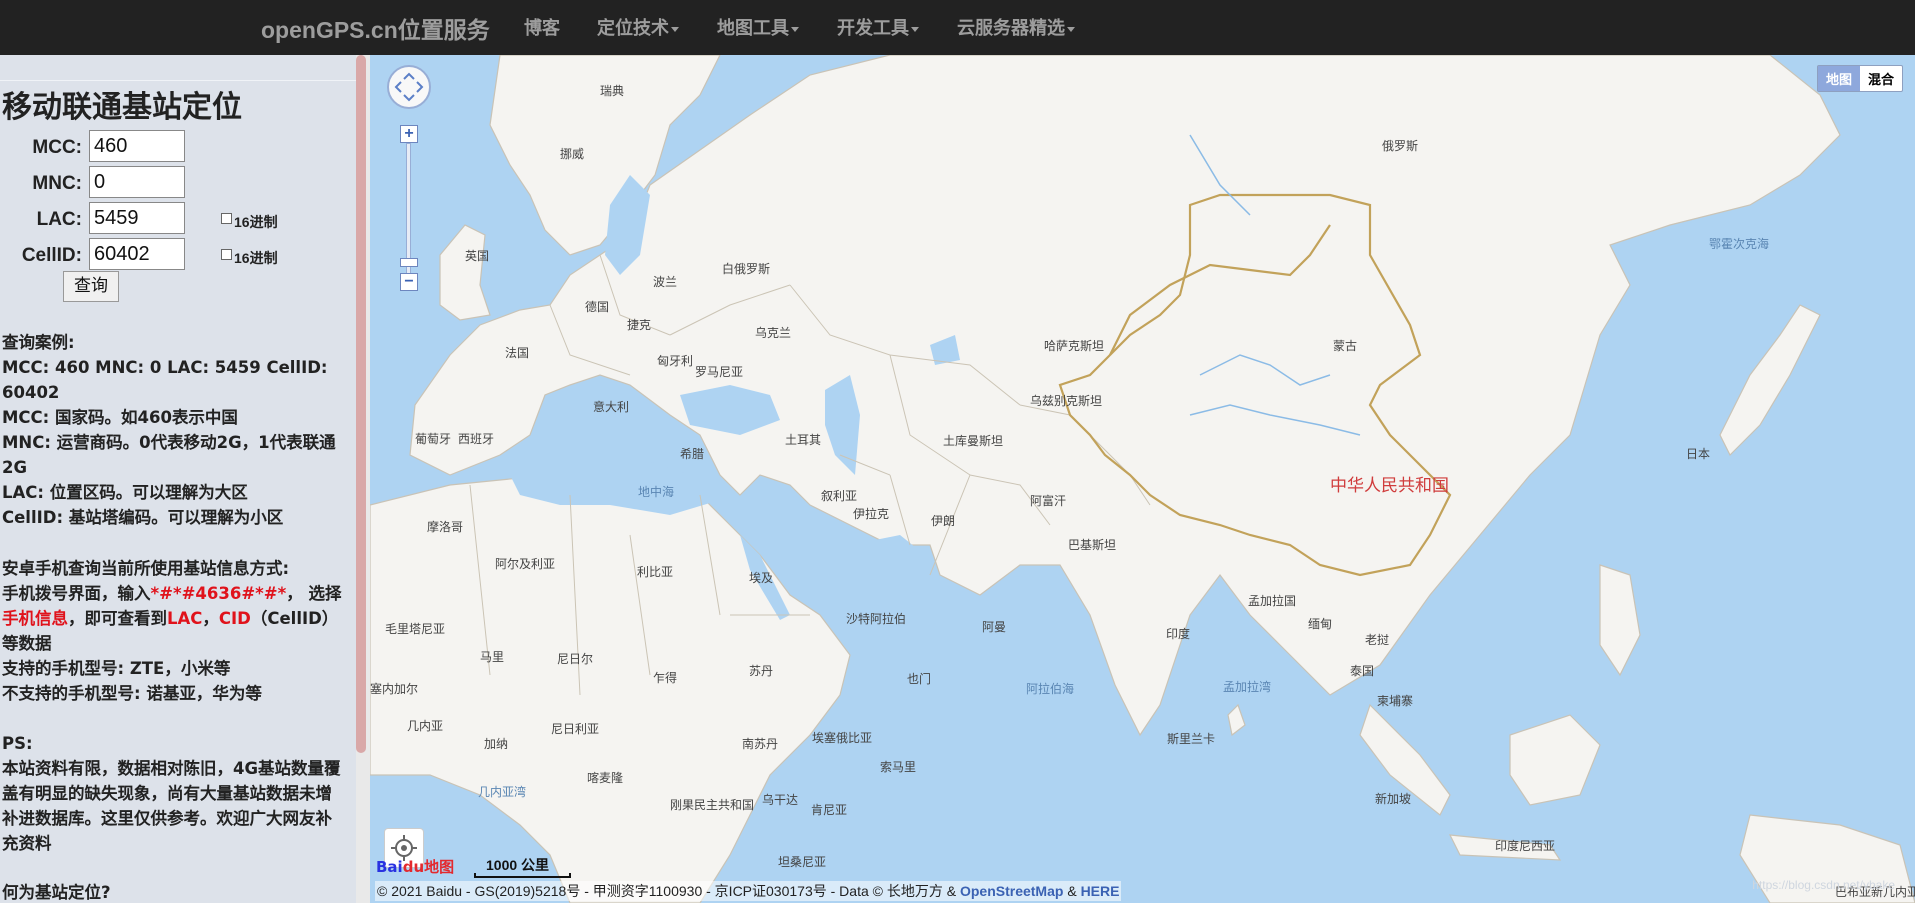  I want to click on unsupported-phones: 不支持的手机型号: 诺基亚，华为等, so click(132, 693).